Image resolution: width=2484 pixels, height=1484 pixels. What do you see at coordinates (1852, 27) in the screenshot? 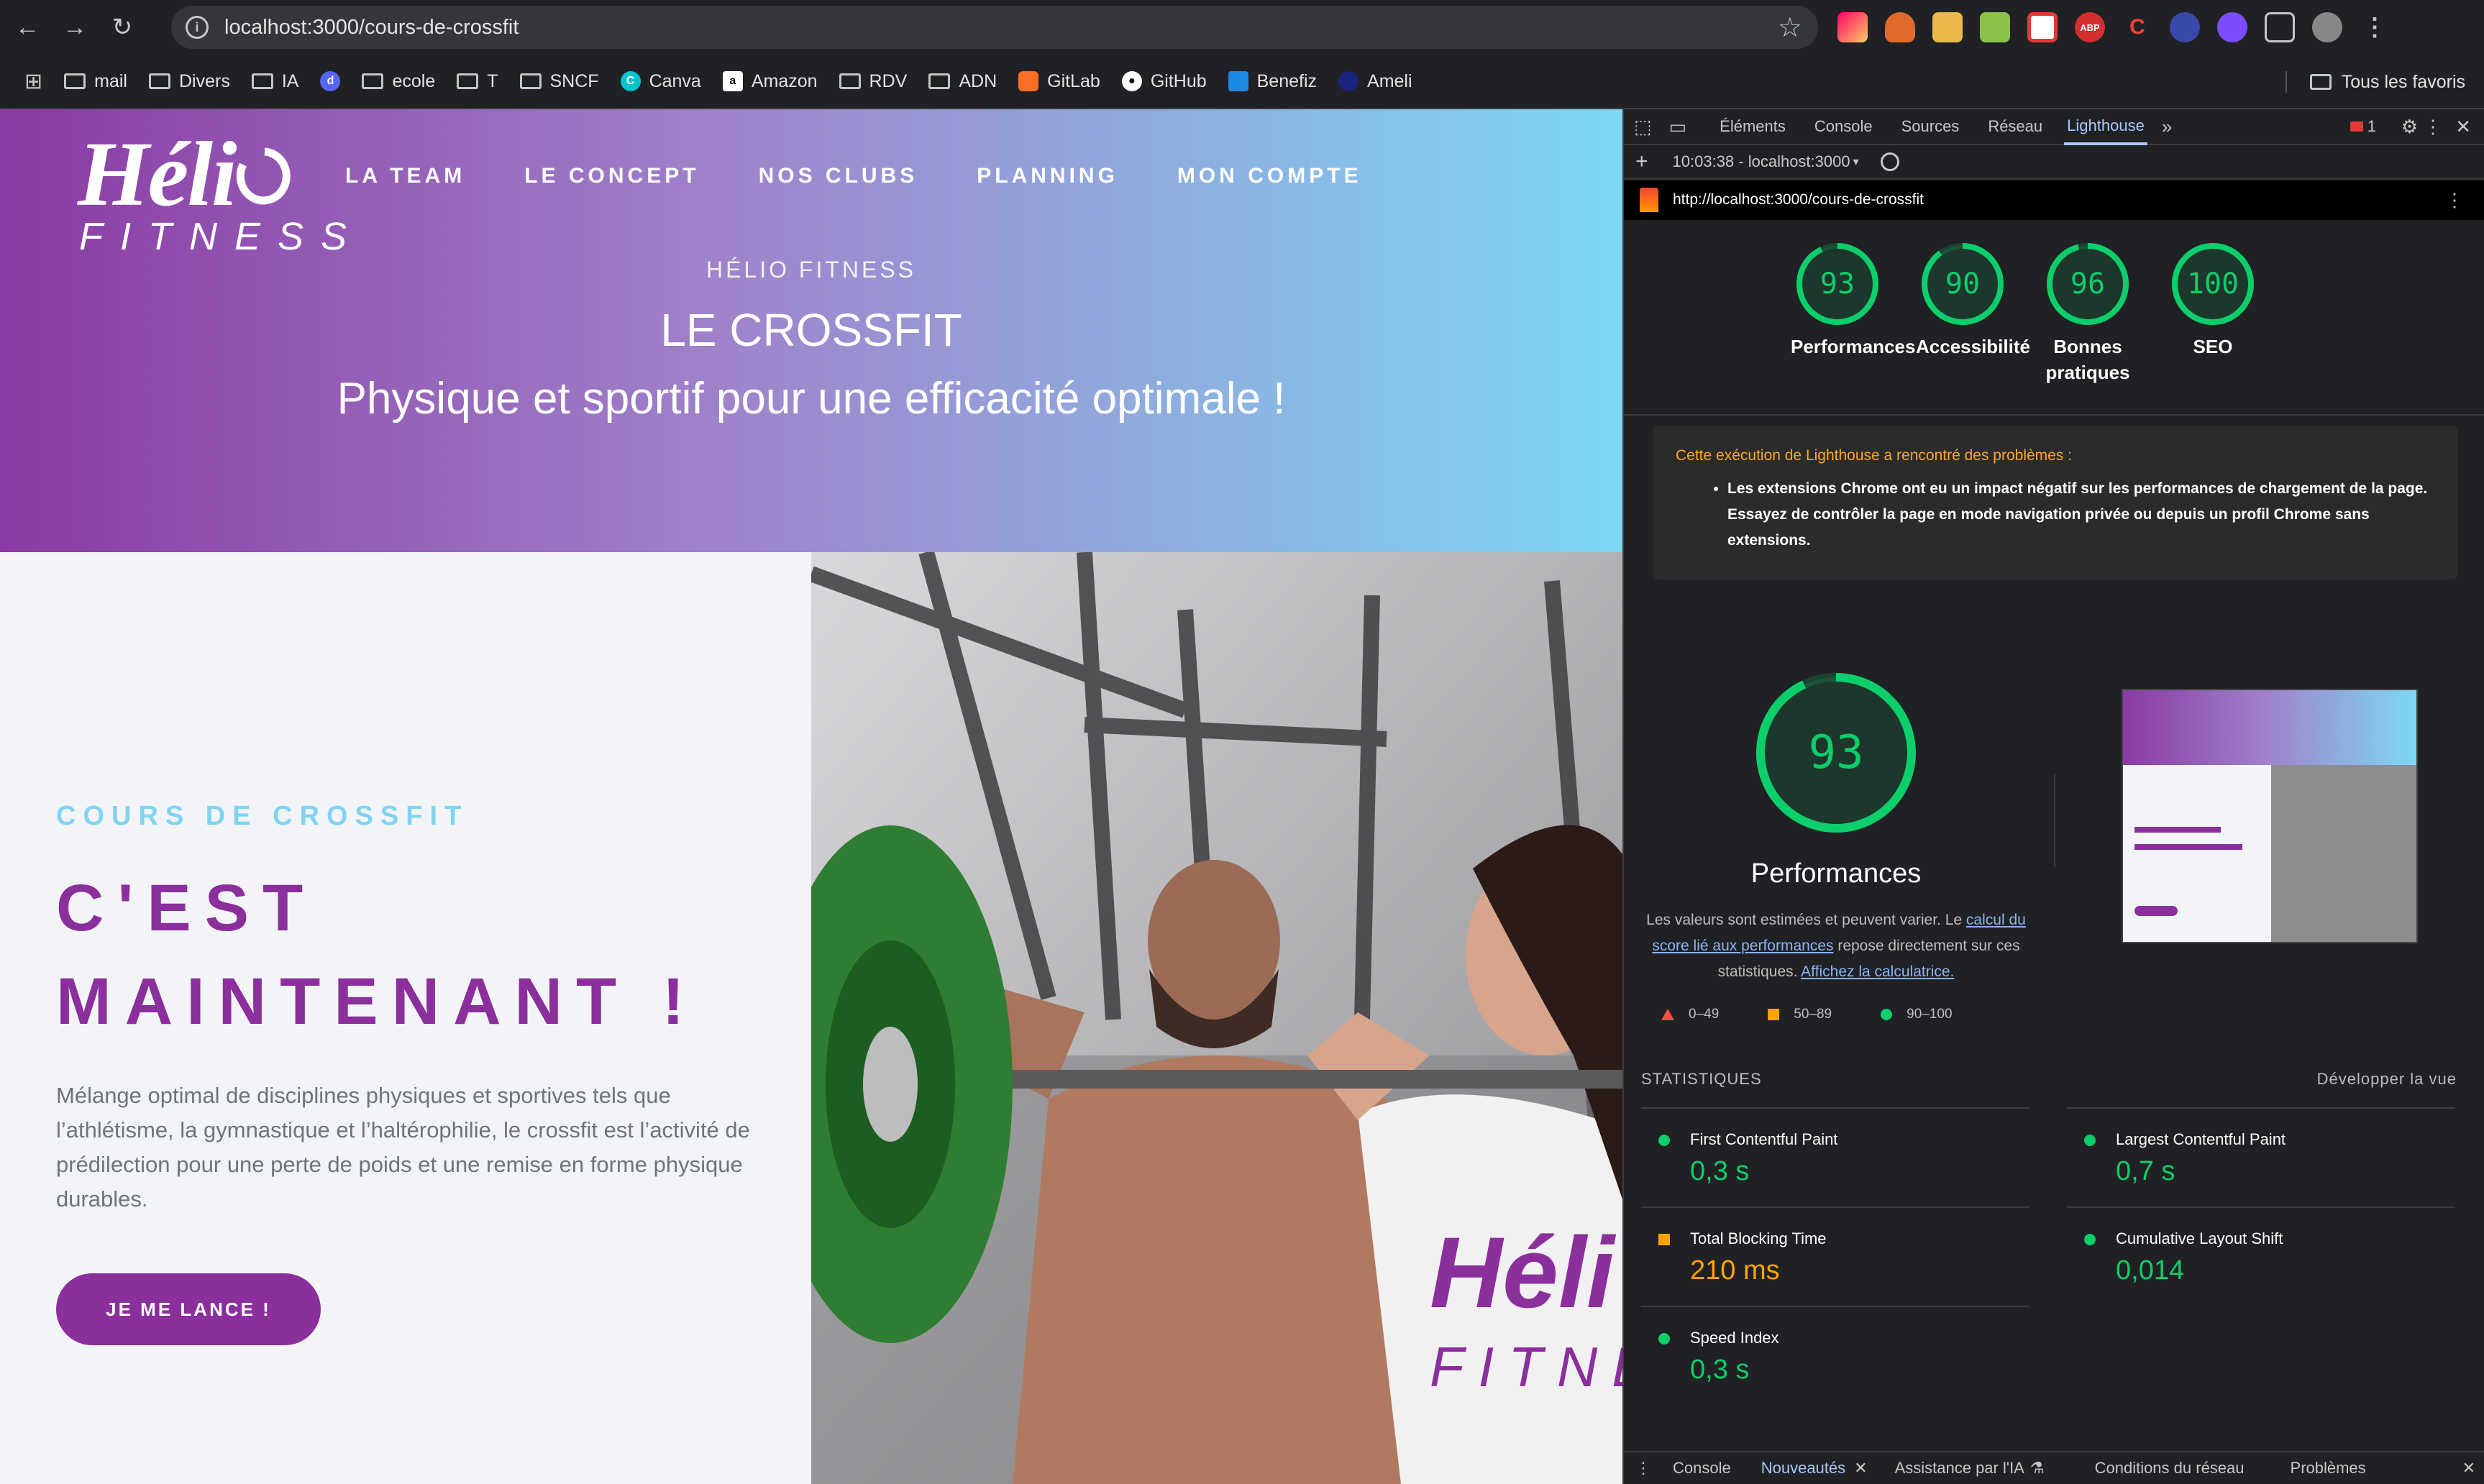
I see `extension-1-icon` at bounding box center [1852, 27].